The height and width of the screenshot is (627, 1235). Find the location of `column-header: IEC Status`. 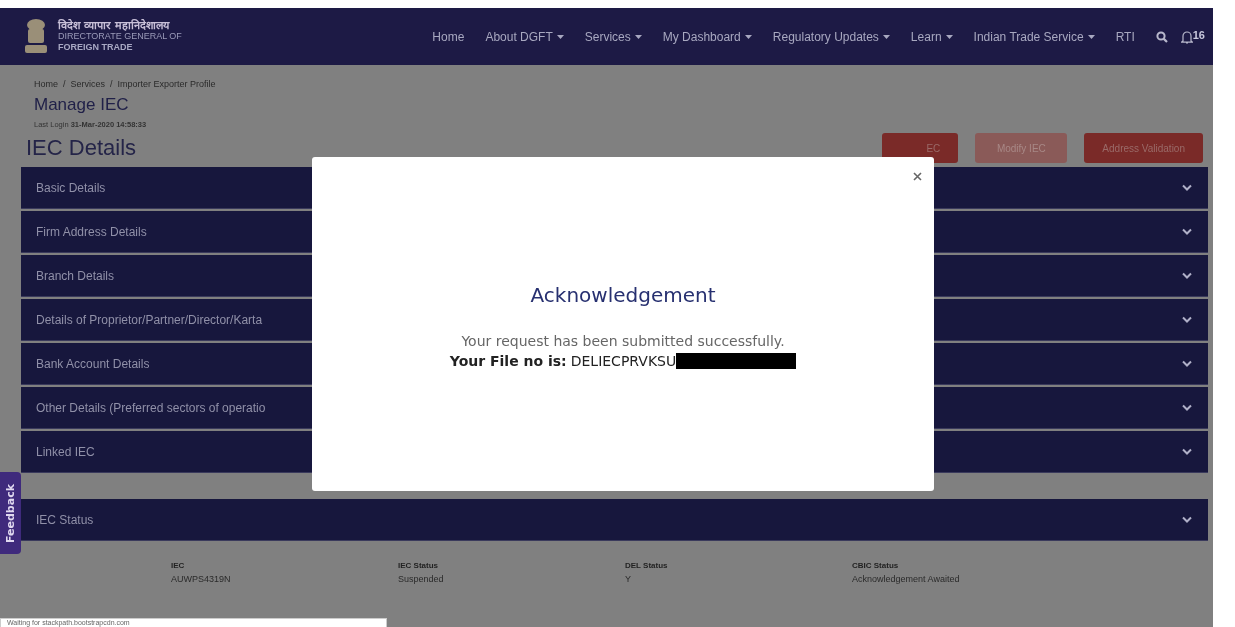

column-header: IEC Status is located at coordinates (418, 565).